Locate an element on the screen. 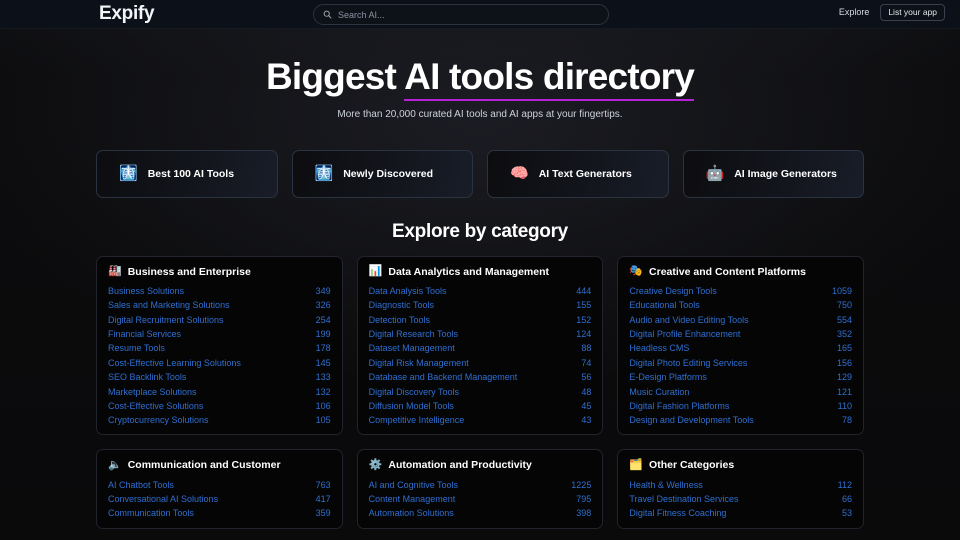 This screenshot has height=540, width=960. category-link: Travel Destination Services is located at coordinates (683, 499).